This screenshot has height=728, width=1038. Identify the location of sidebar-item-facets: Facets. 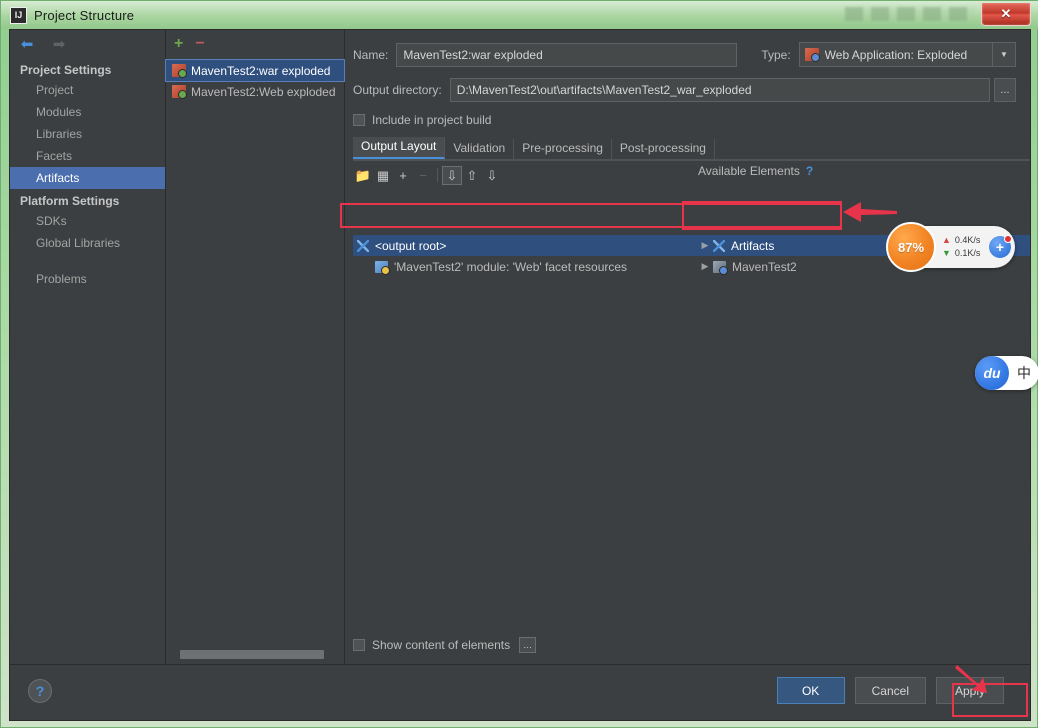
(87, 156).